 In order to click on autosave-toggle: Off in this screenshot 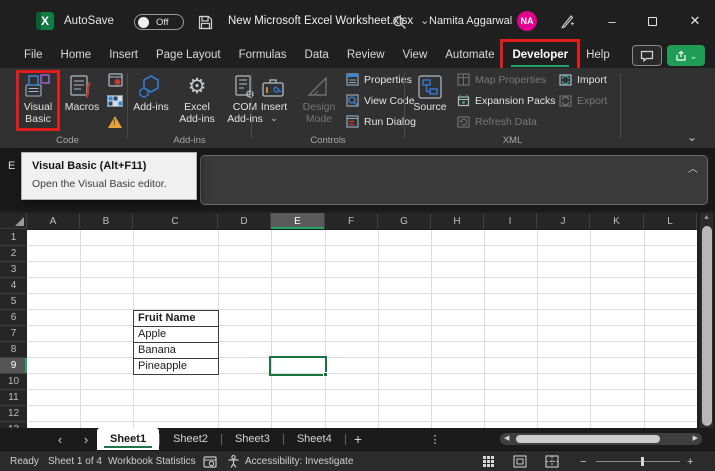, I will do `click(159, 22)`.